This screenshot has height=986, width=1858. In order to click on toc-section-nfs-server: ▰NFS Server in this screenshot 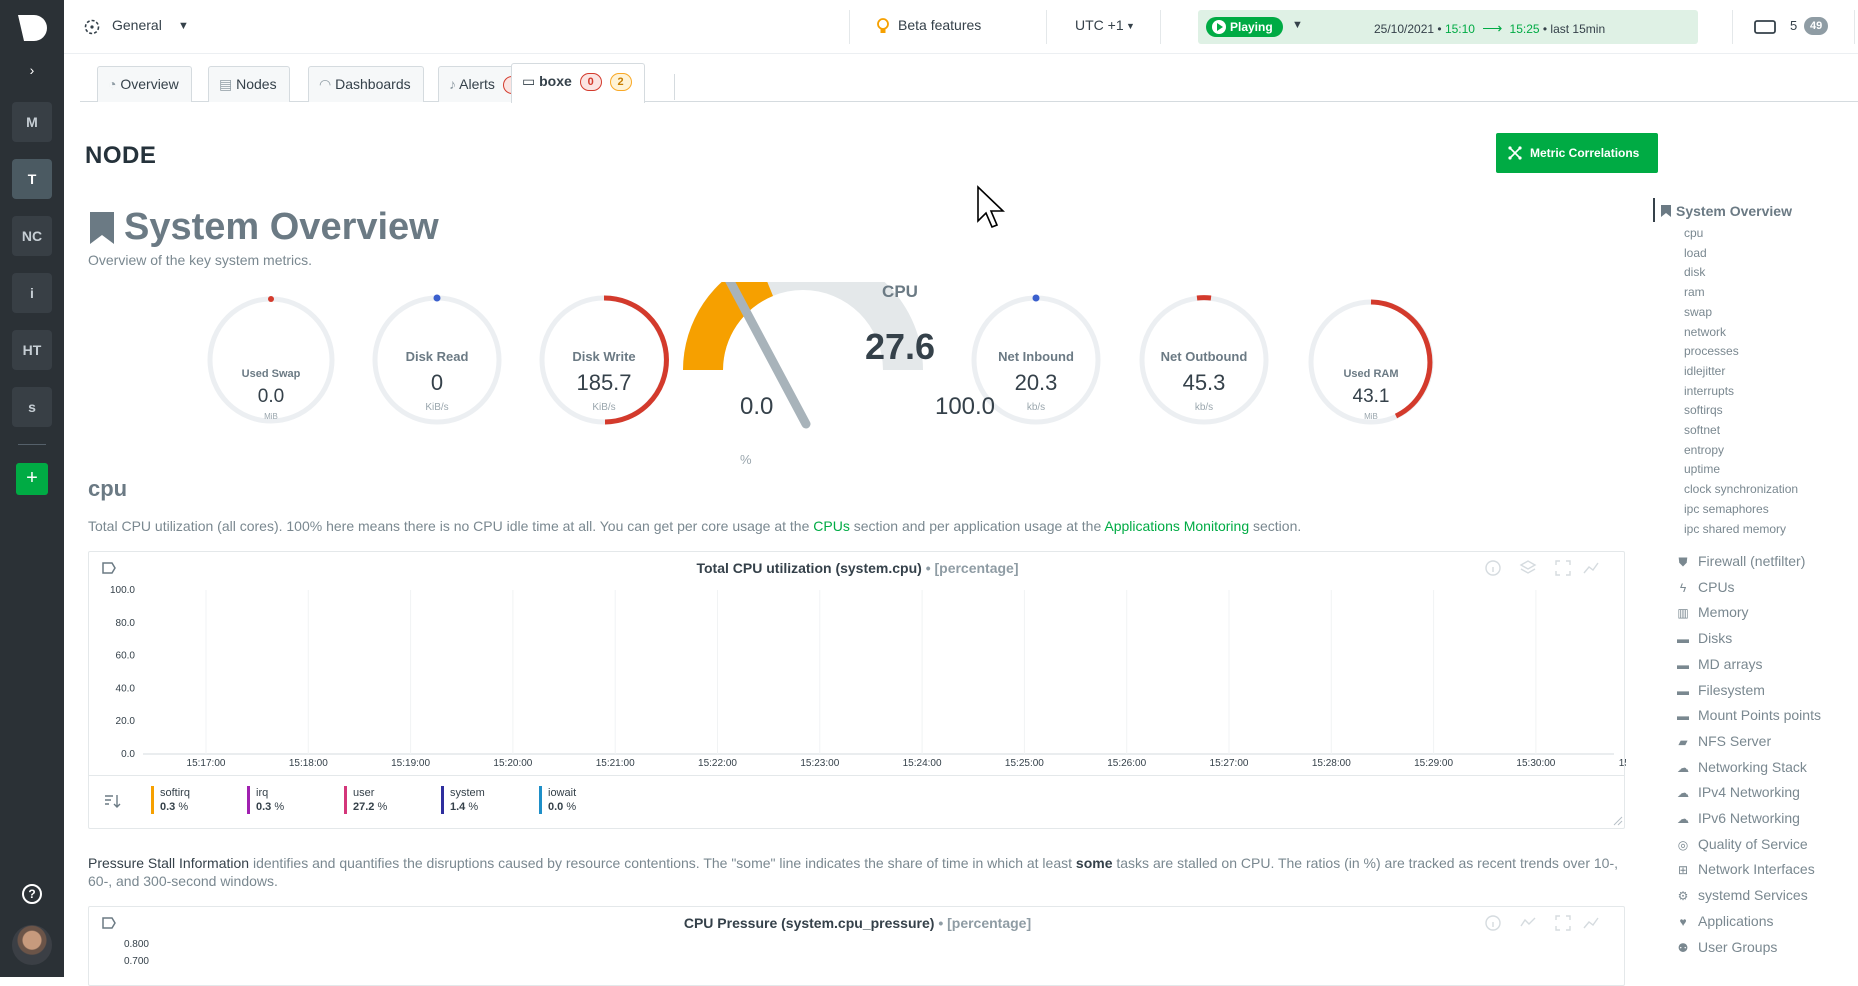, I will do `click(1723, 741)`.